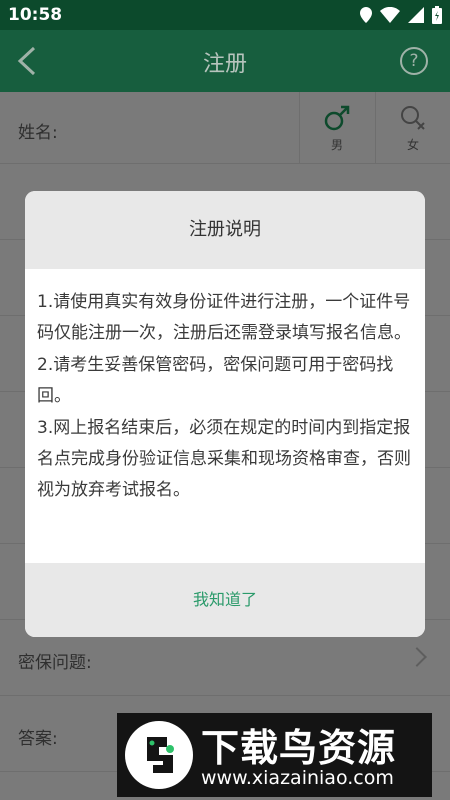 The height and width of the screenshot is (800, 450). I want to click on bird-logo-icon, so click(159, 755).